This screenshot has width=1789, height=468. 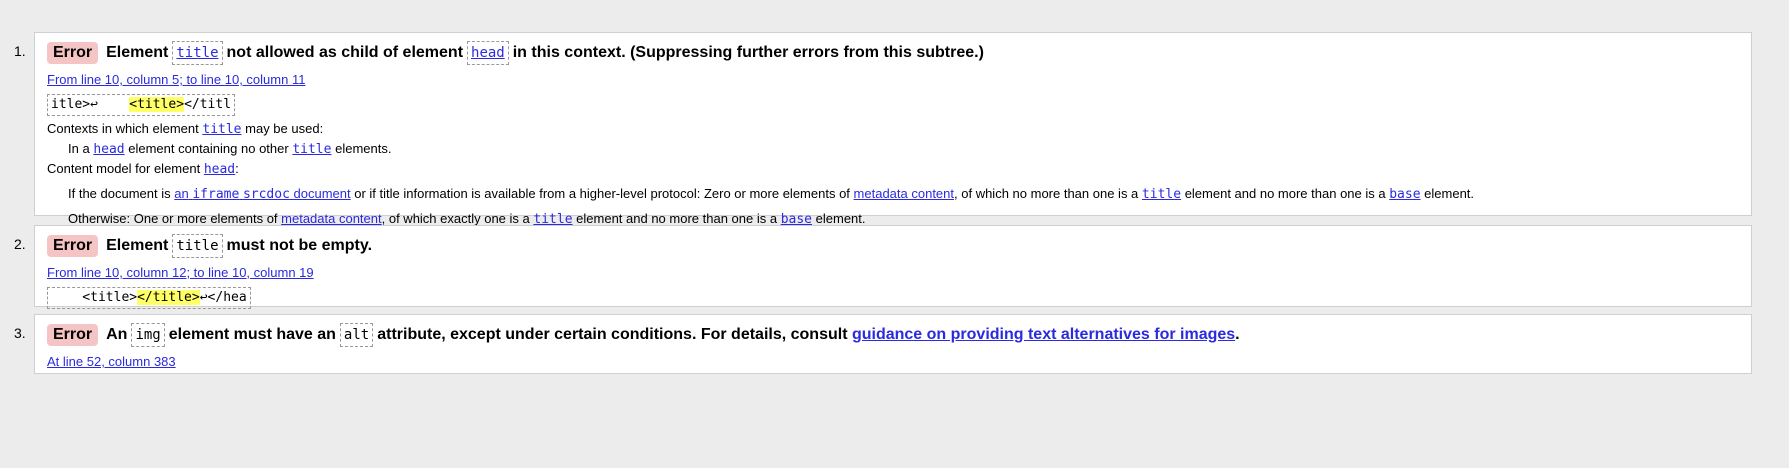 What do you see at coordinates (119, 193) in the screenshot?
I see `details-text: If the document is` at bounding box center [119, 193].